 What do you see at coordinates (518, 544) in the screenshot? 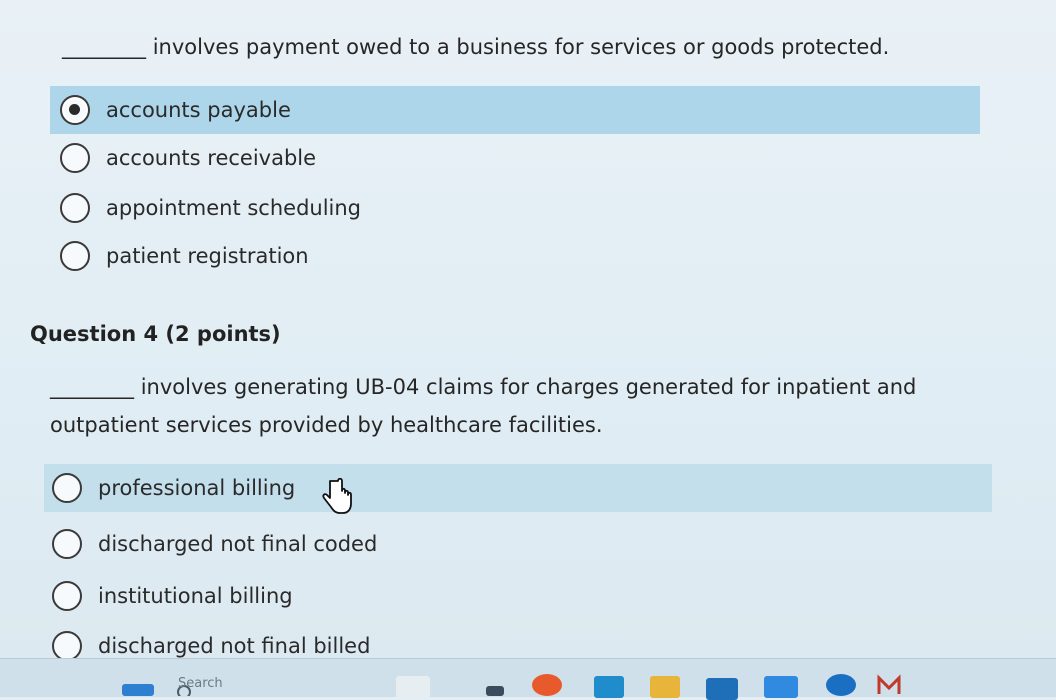
I see `q4-option-discharged-not-final-coded: discharged not final coded` at bounding box center [518, 544].